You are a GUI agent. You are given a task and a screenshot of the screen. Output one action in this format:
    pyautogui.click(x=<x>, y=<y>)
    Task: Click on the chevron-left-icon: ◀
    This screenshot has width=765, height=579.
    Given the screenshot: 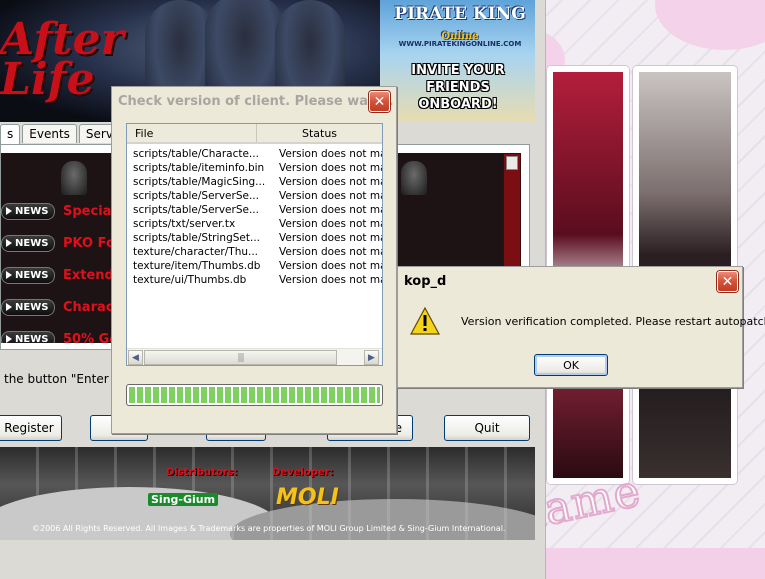 What is the action you would take?
    pyautogui.click(x=135, y=357)
    